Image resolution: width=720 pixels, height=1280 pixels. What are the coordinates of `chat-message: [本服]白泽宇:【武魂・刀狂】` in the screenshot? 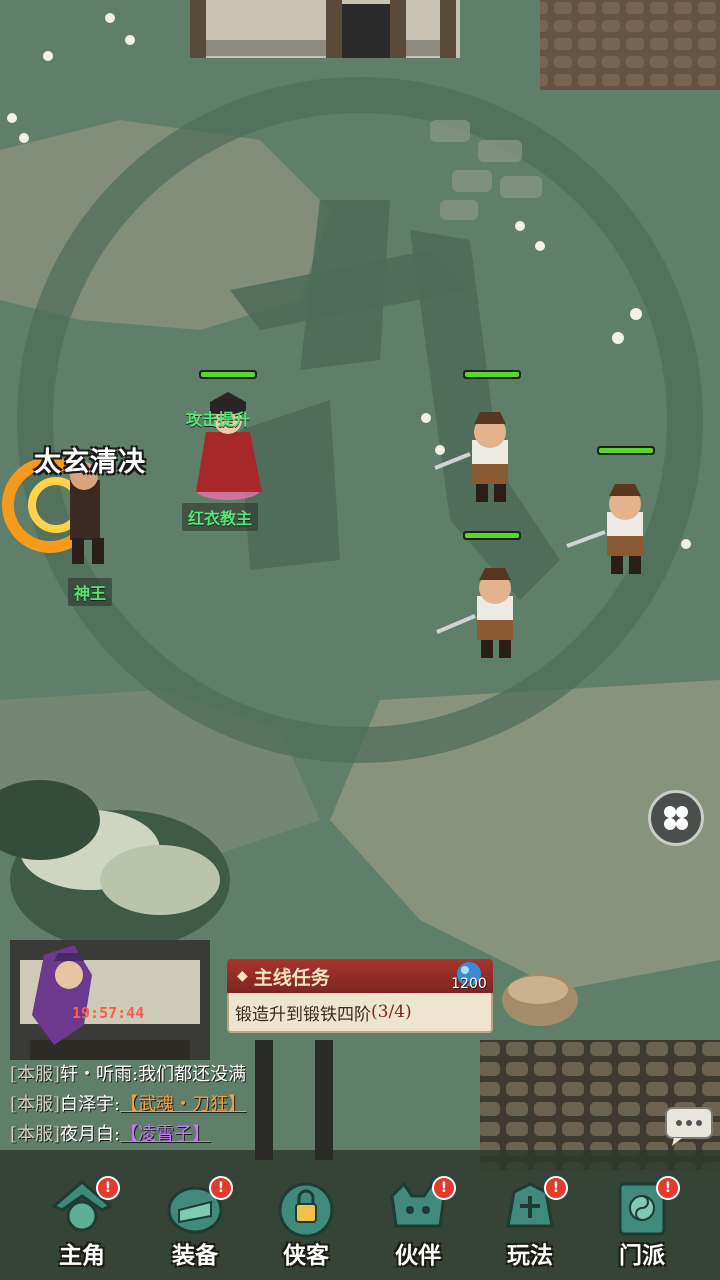 It's located at (128, 1105).